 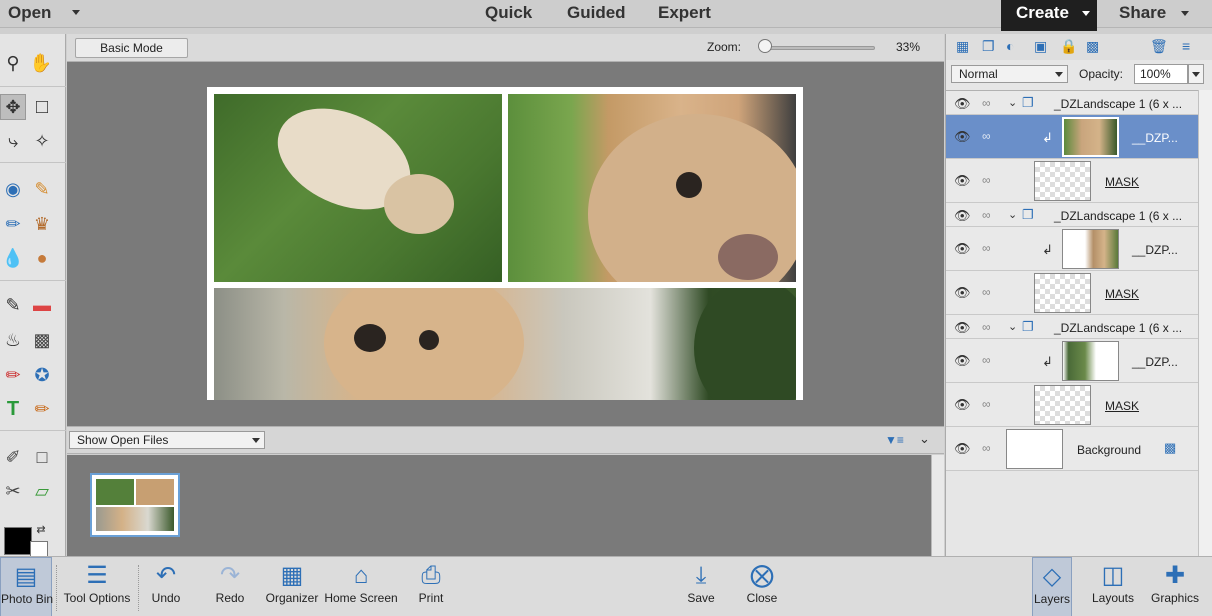 What do you see at coordinates (765, 46) in the screenshot?
I see `zoom-slider-handle` at bounding box center [765, 46].